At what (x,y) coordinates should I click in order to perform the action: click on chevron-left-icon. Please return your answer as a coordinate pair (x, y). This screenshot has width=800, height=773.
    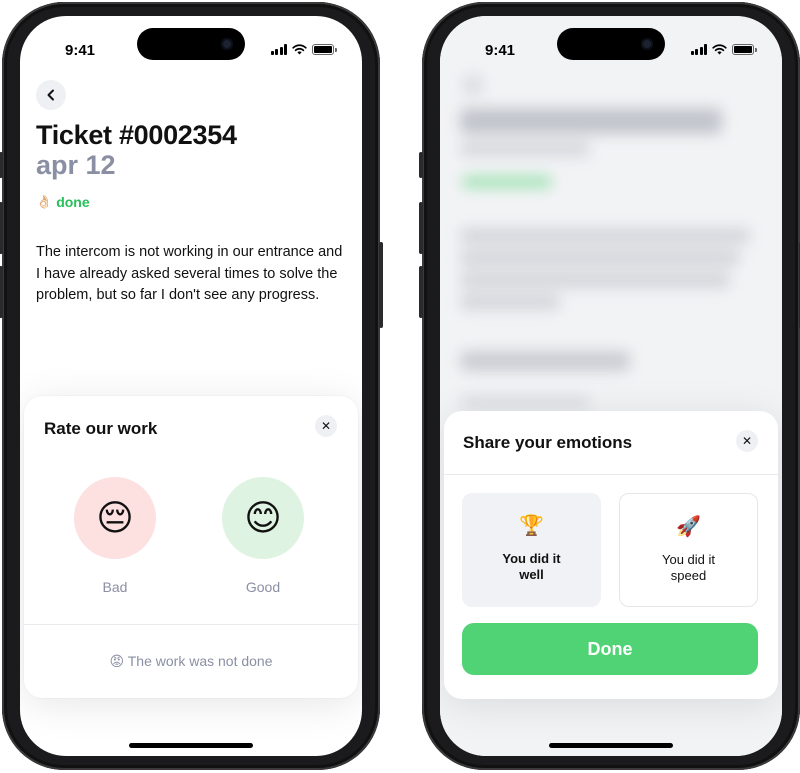
    Looking at the image, I should click on (50, 95).